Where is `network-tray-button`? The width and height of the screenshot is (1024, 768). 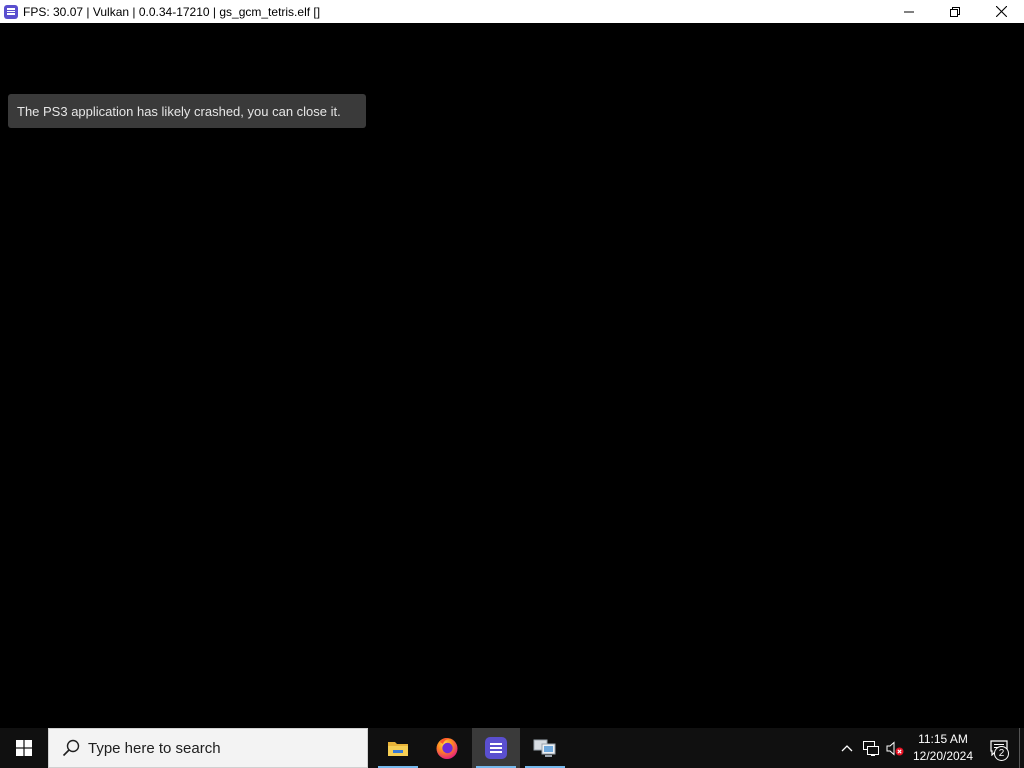
network-tray-button is located at coordinates (871, 748).